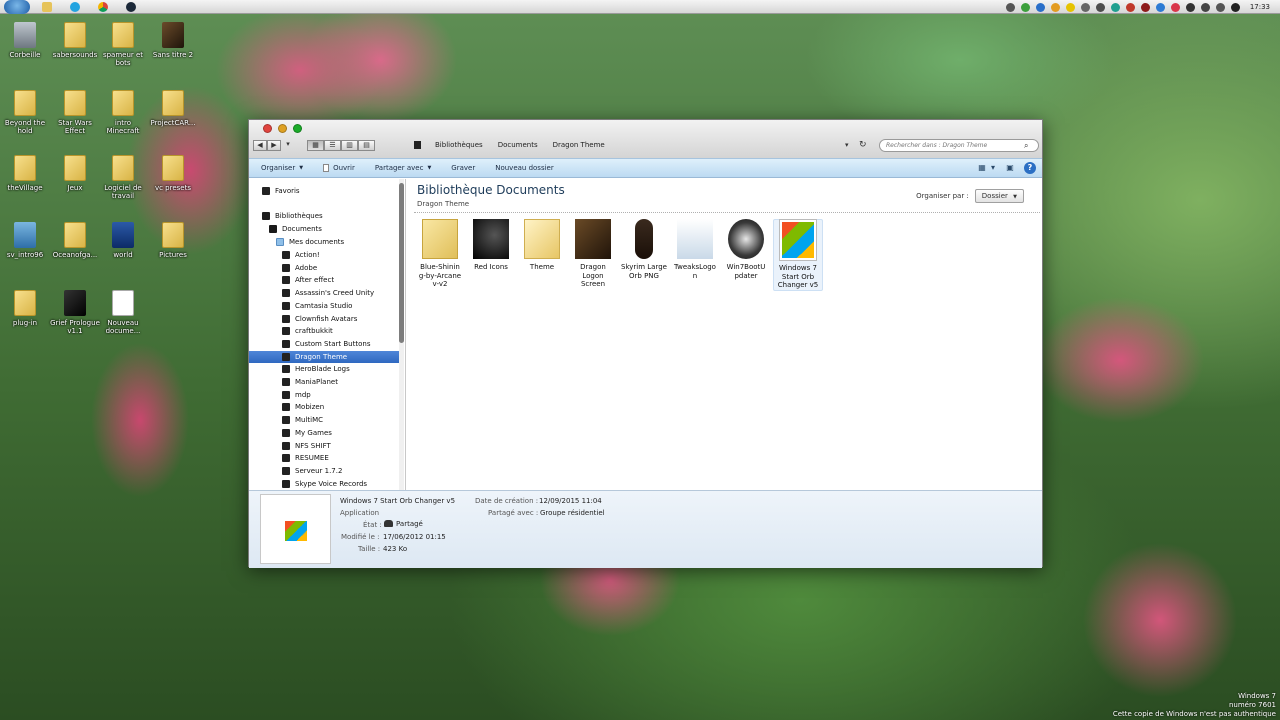 This screenshot has width=1280, height=720. Describe the element at coordinates (131, 6) in the screenshot. I see `steam-icon` at that location.